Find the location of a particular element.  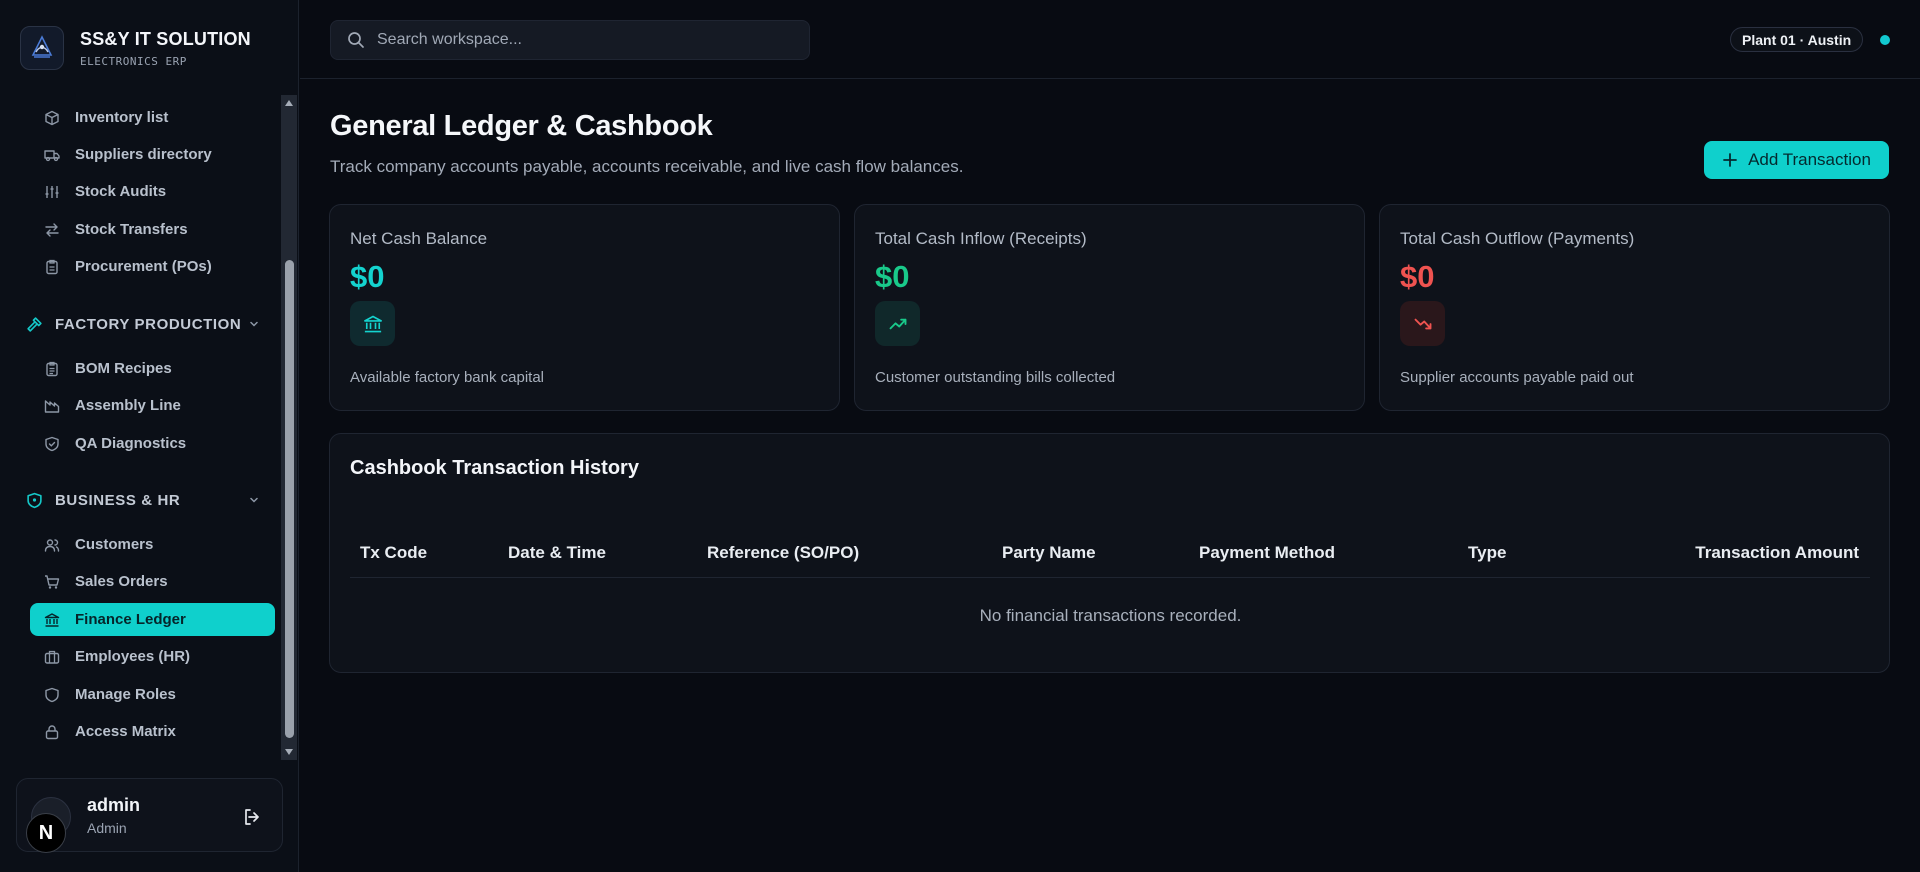

sidebar-item-label: Suppliers directory is located at coordinates (143, 154).